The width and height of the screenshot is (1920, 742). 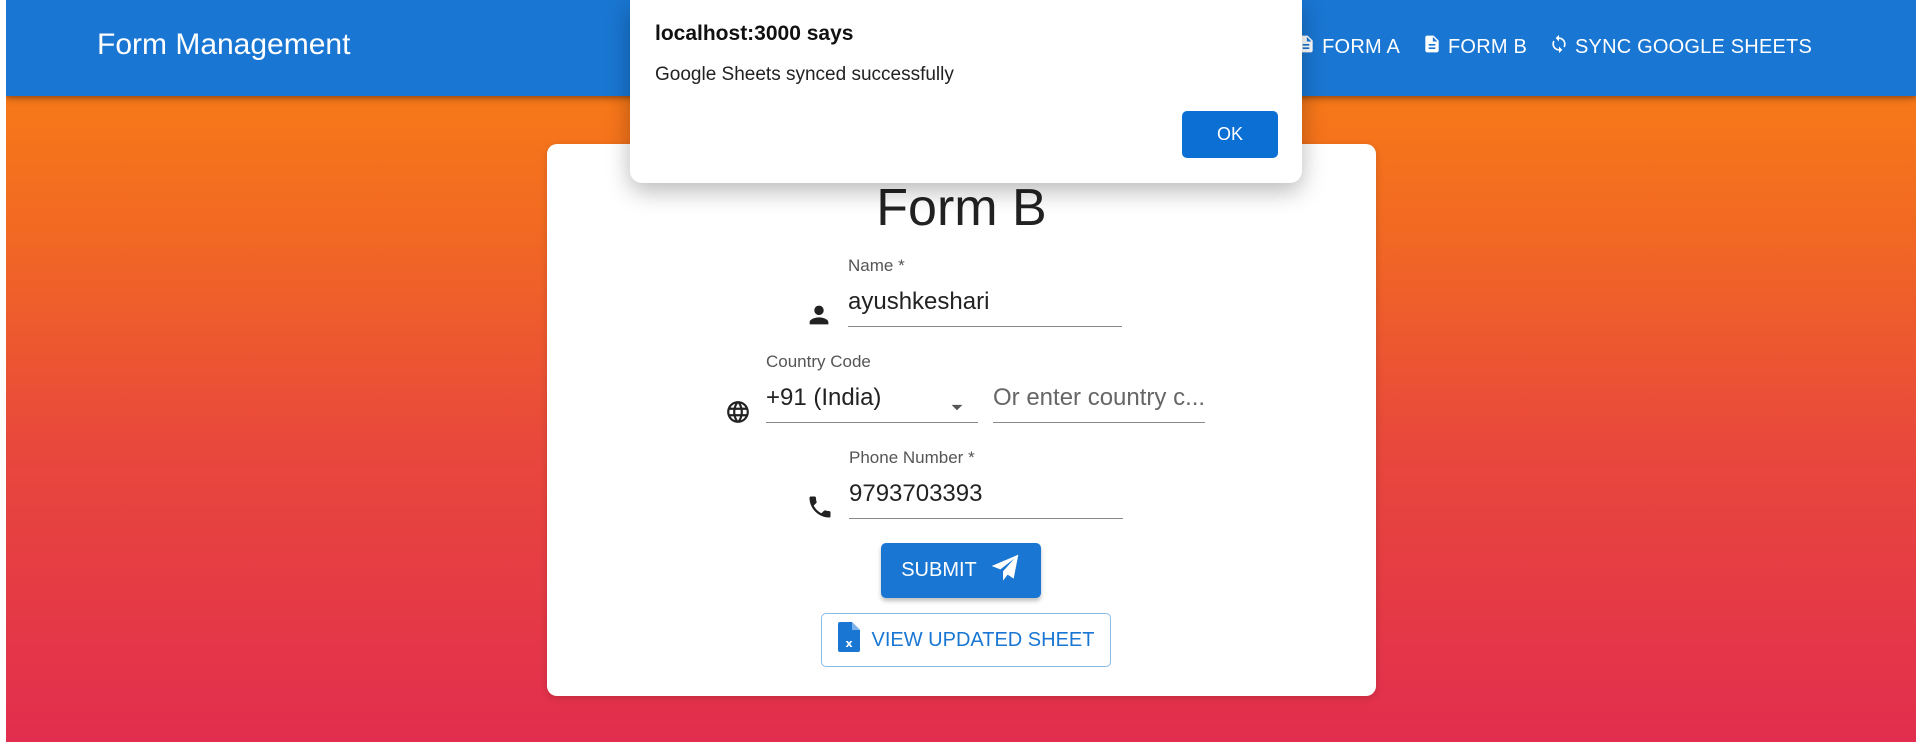 I want to click on person-icon, so click(x=819, y=315).